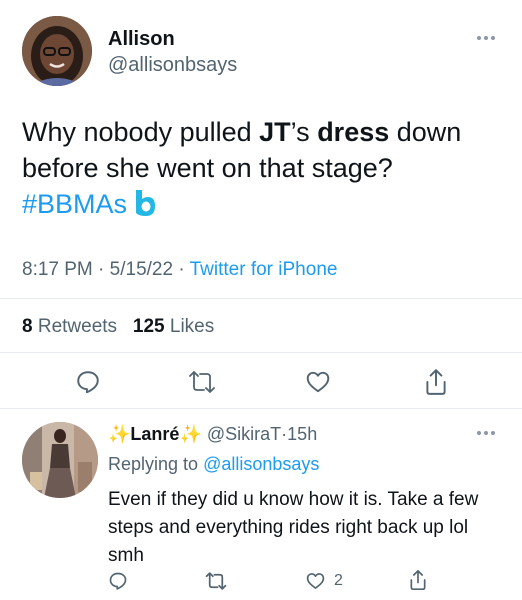 The image size is (522, 600). Describe the element at coordinates (153, 464) in the screenshot. I see `replying-to-label: Replying to` at that location.